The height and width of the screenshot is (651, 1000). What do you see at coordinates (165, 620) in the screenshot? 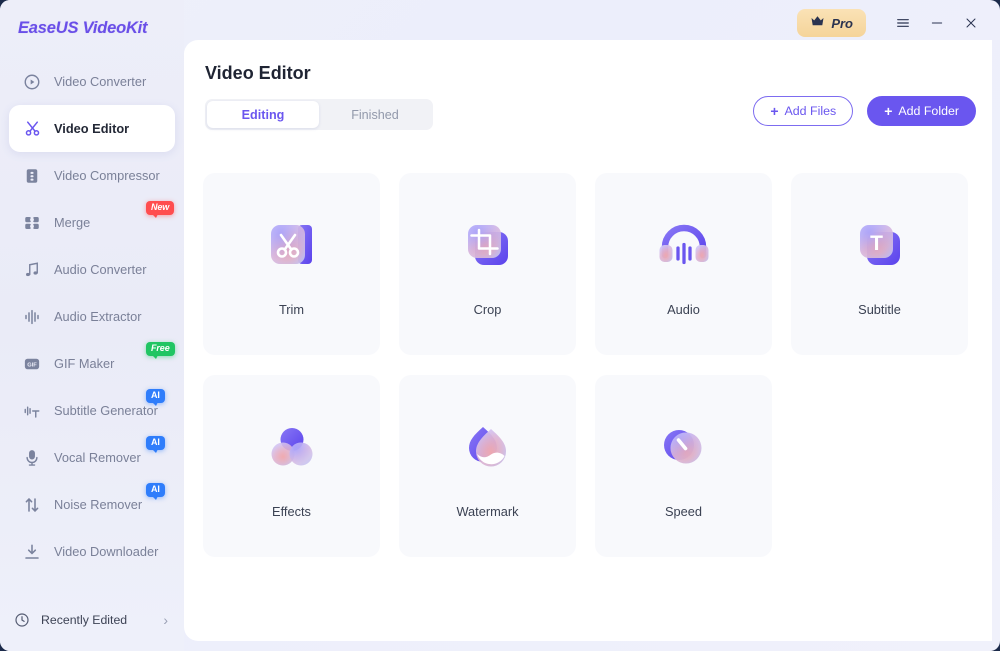
I see `chevron-right-icon: ›` at bounding box center [165, 620].